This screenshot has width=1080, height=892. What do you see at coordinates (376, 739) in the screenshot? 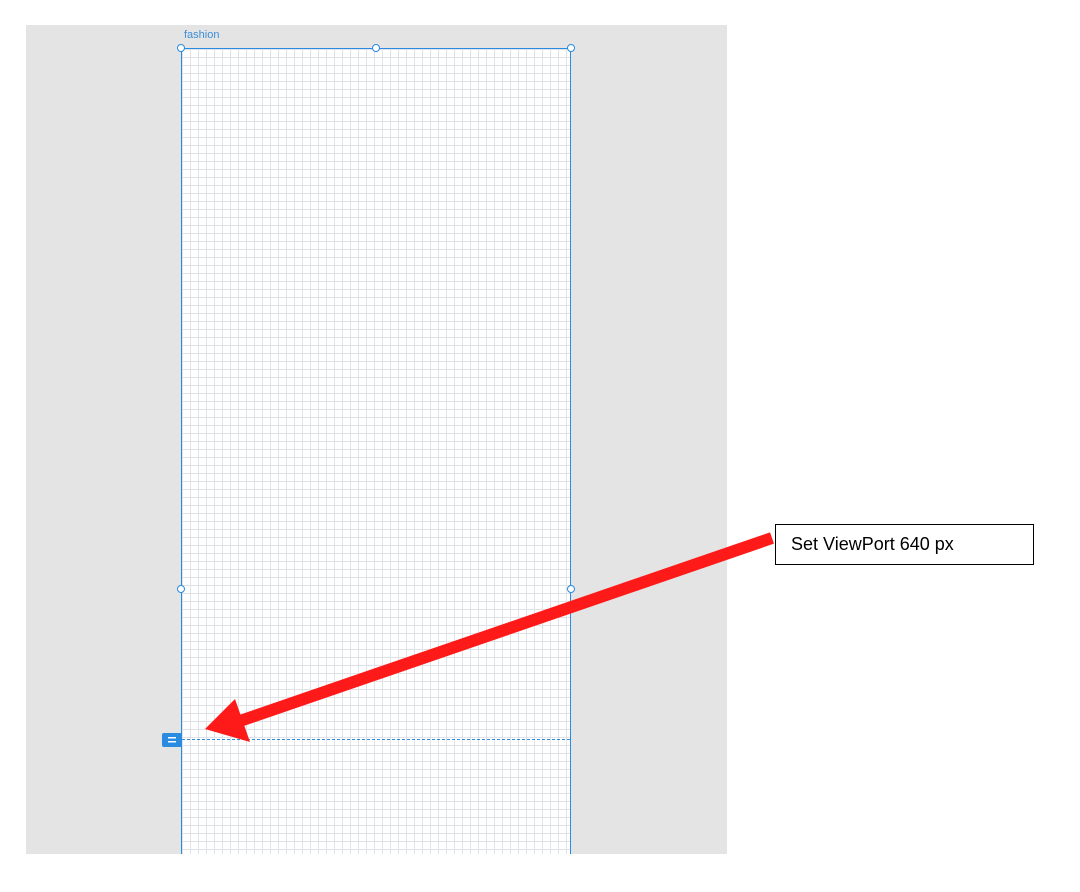
I see `viewport-height-guide` at bounding box center [376, 739].